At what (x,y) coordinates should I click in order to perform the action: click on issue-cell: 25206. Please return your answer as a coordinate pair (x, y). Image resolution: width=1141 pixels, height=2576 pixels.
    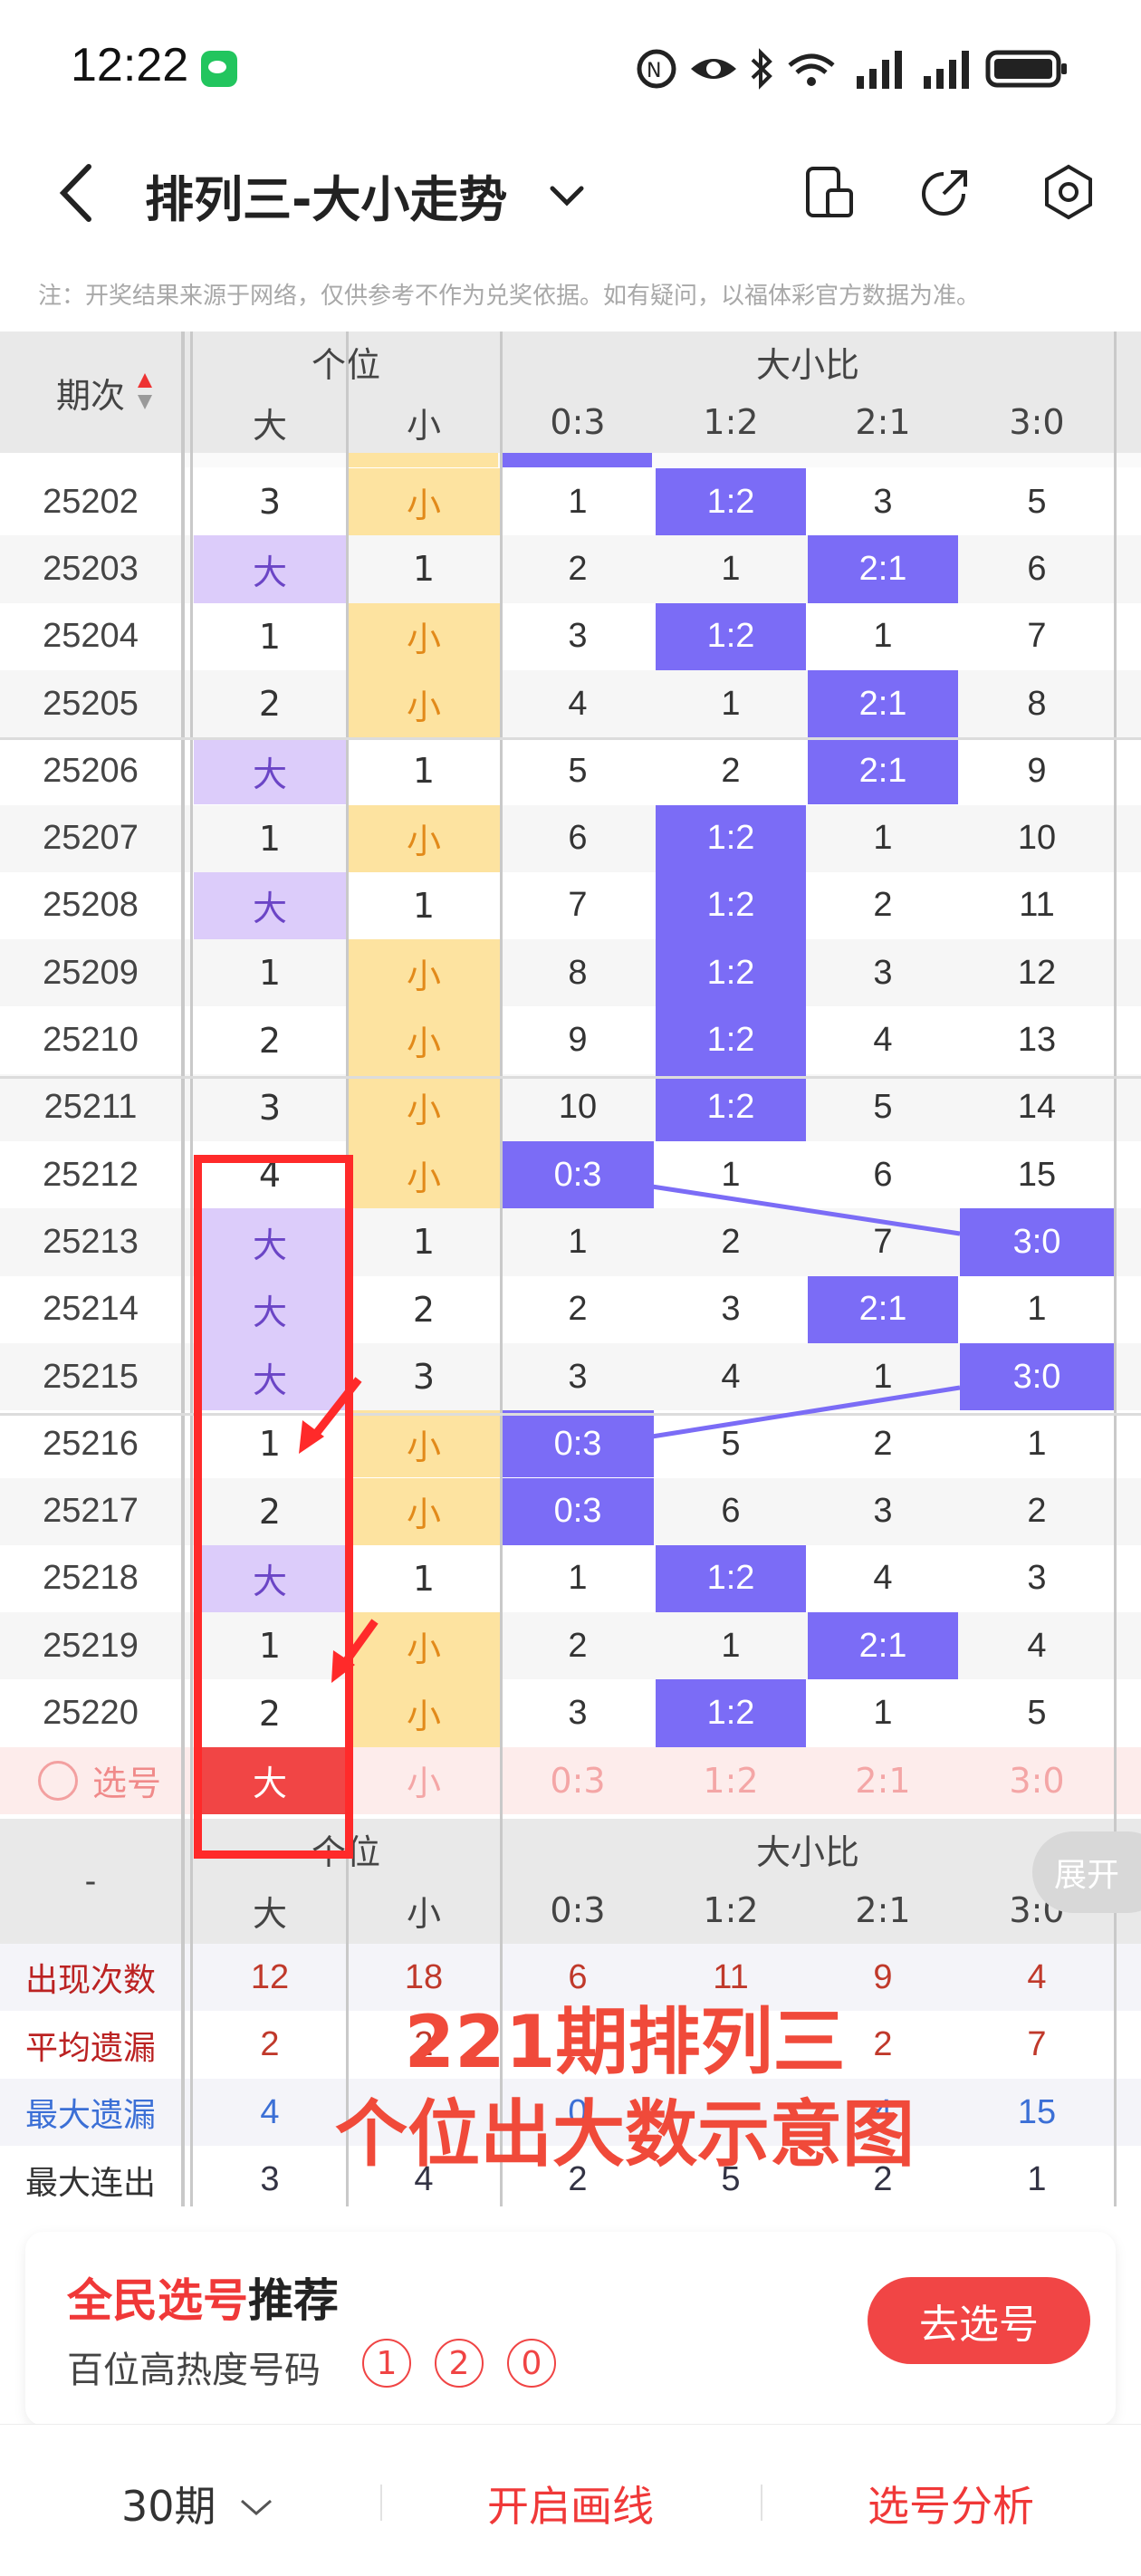
    Looking at the image, I should click on (91, 770).